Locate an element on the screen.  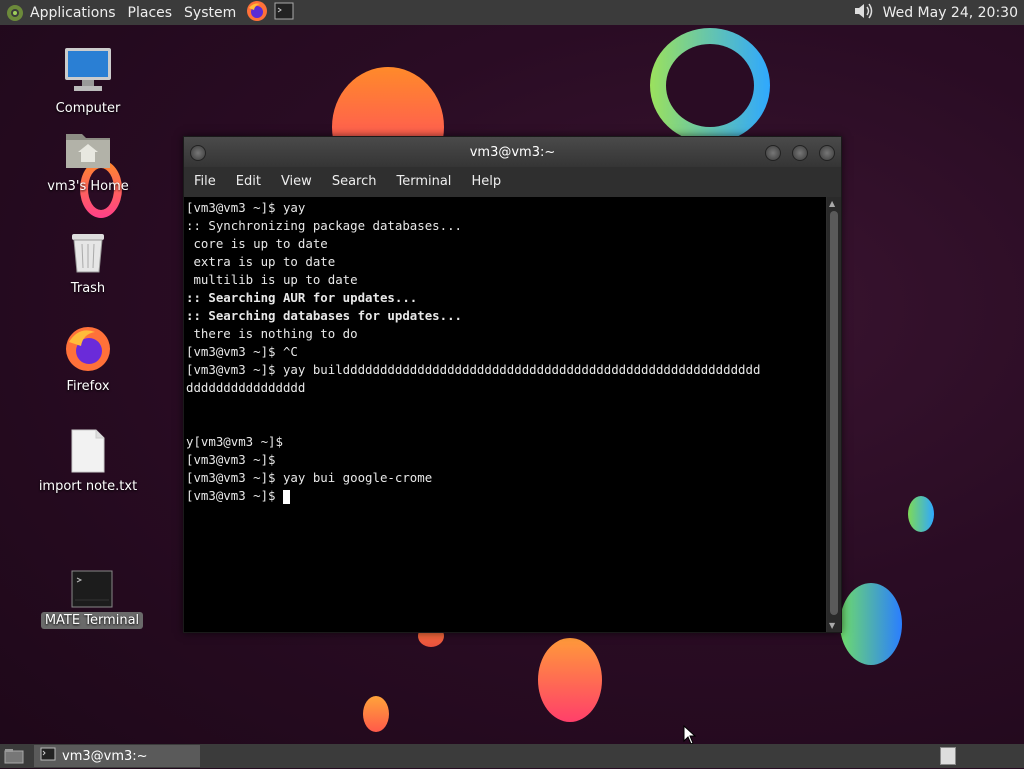
terminal-line: [vm3@vm3 ~]$ ^C is located at coordinates (242, 351).